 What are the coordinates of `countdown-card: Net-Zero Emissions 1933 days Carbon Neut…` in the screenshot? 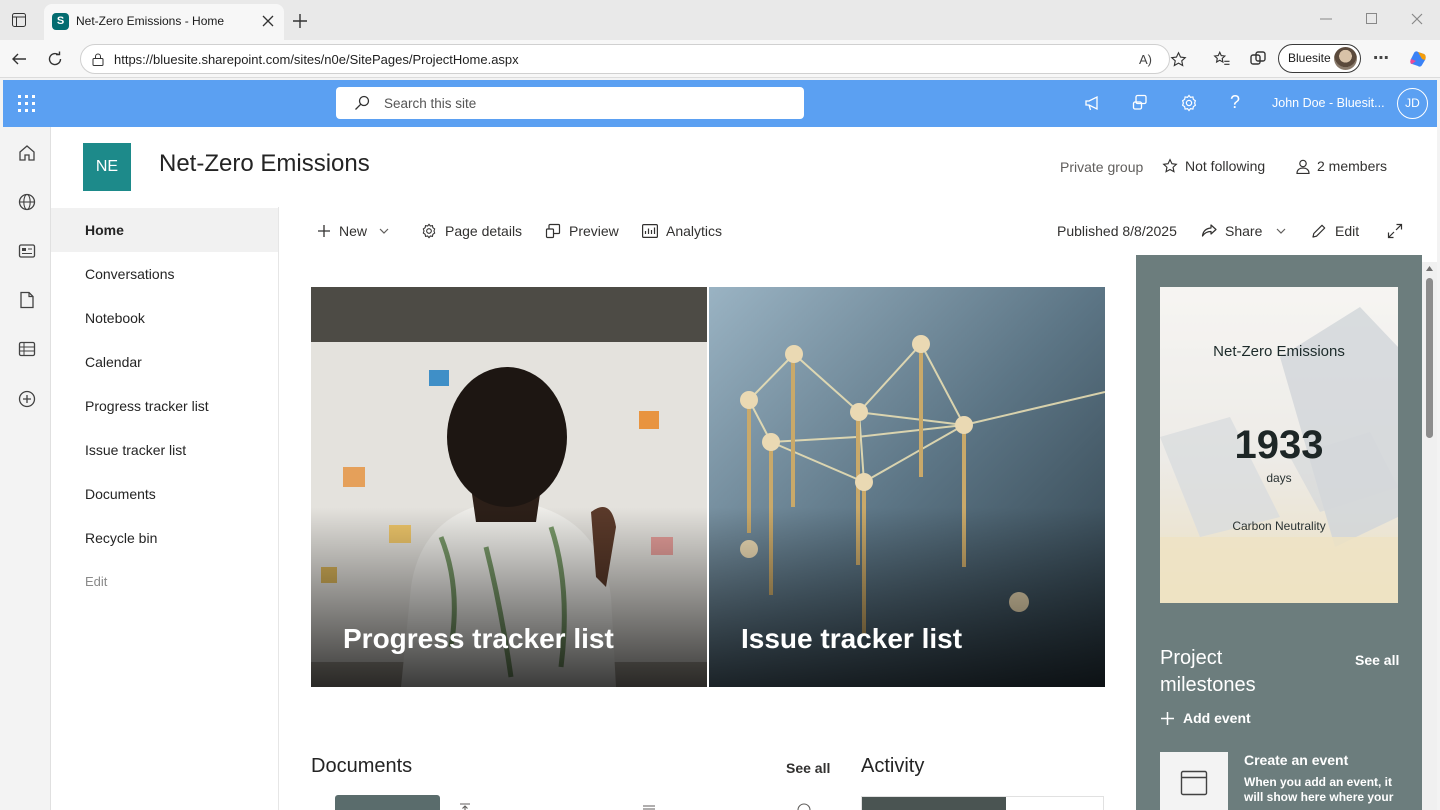 It's located at (1279, 445).